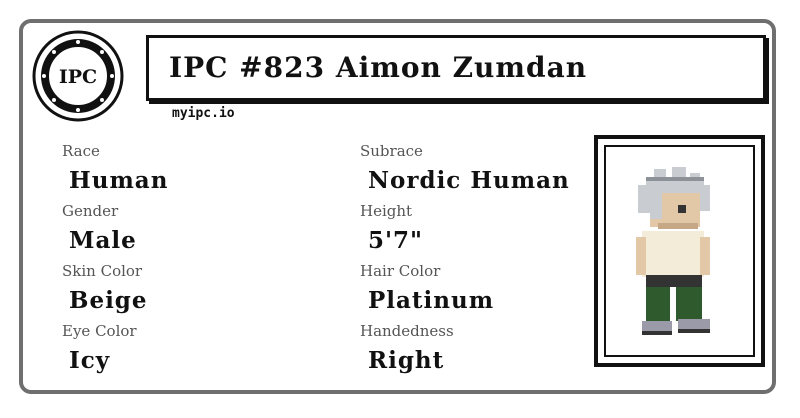  Describe the element at coordinates (378, 67) in the screenshot. I see `page-title: IPC #823 Aimon Zumdan` at that location.